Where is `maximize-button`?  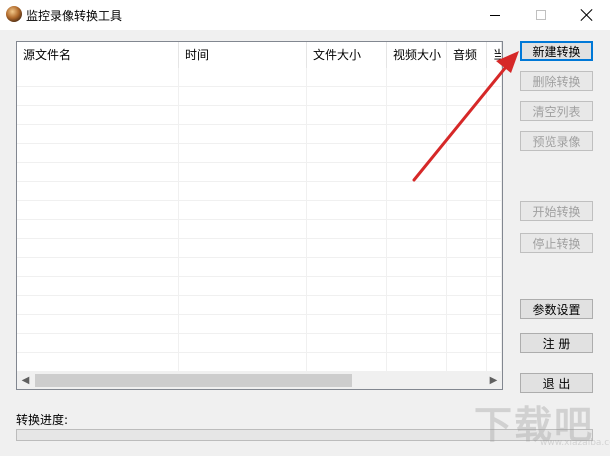 maximize-button is located at coordinates (541, 15).